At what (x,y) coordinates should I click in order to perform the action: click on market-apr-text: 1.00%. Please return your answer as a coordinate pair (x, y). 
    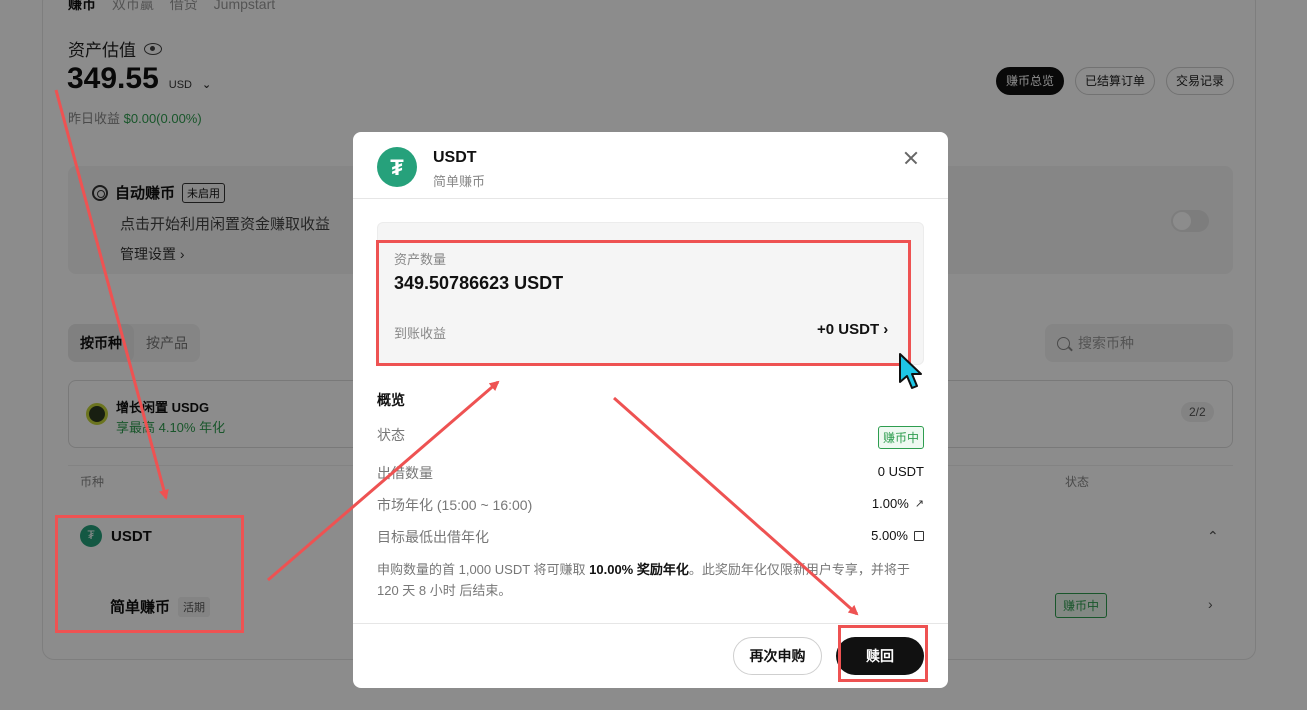
    Looking at the image, I should click on (890, 503).